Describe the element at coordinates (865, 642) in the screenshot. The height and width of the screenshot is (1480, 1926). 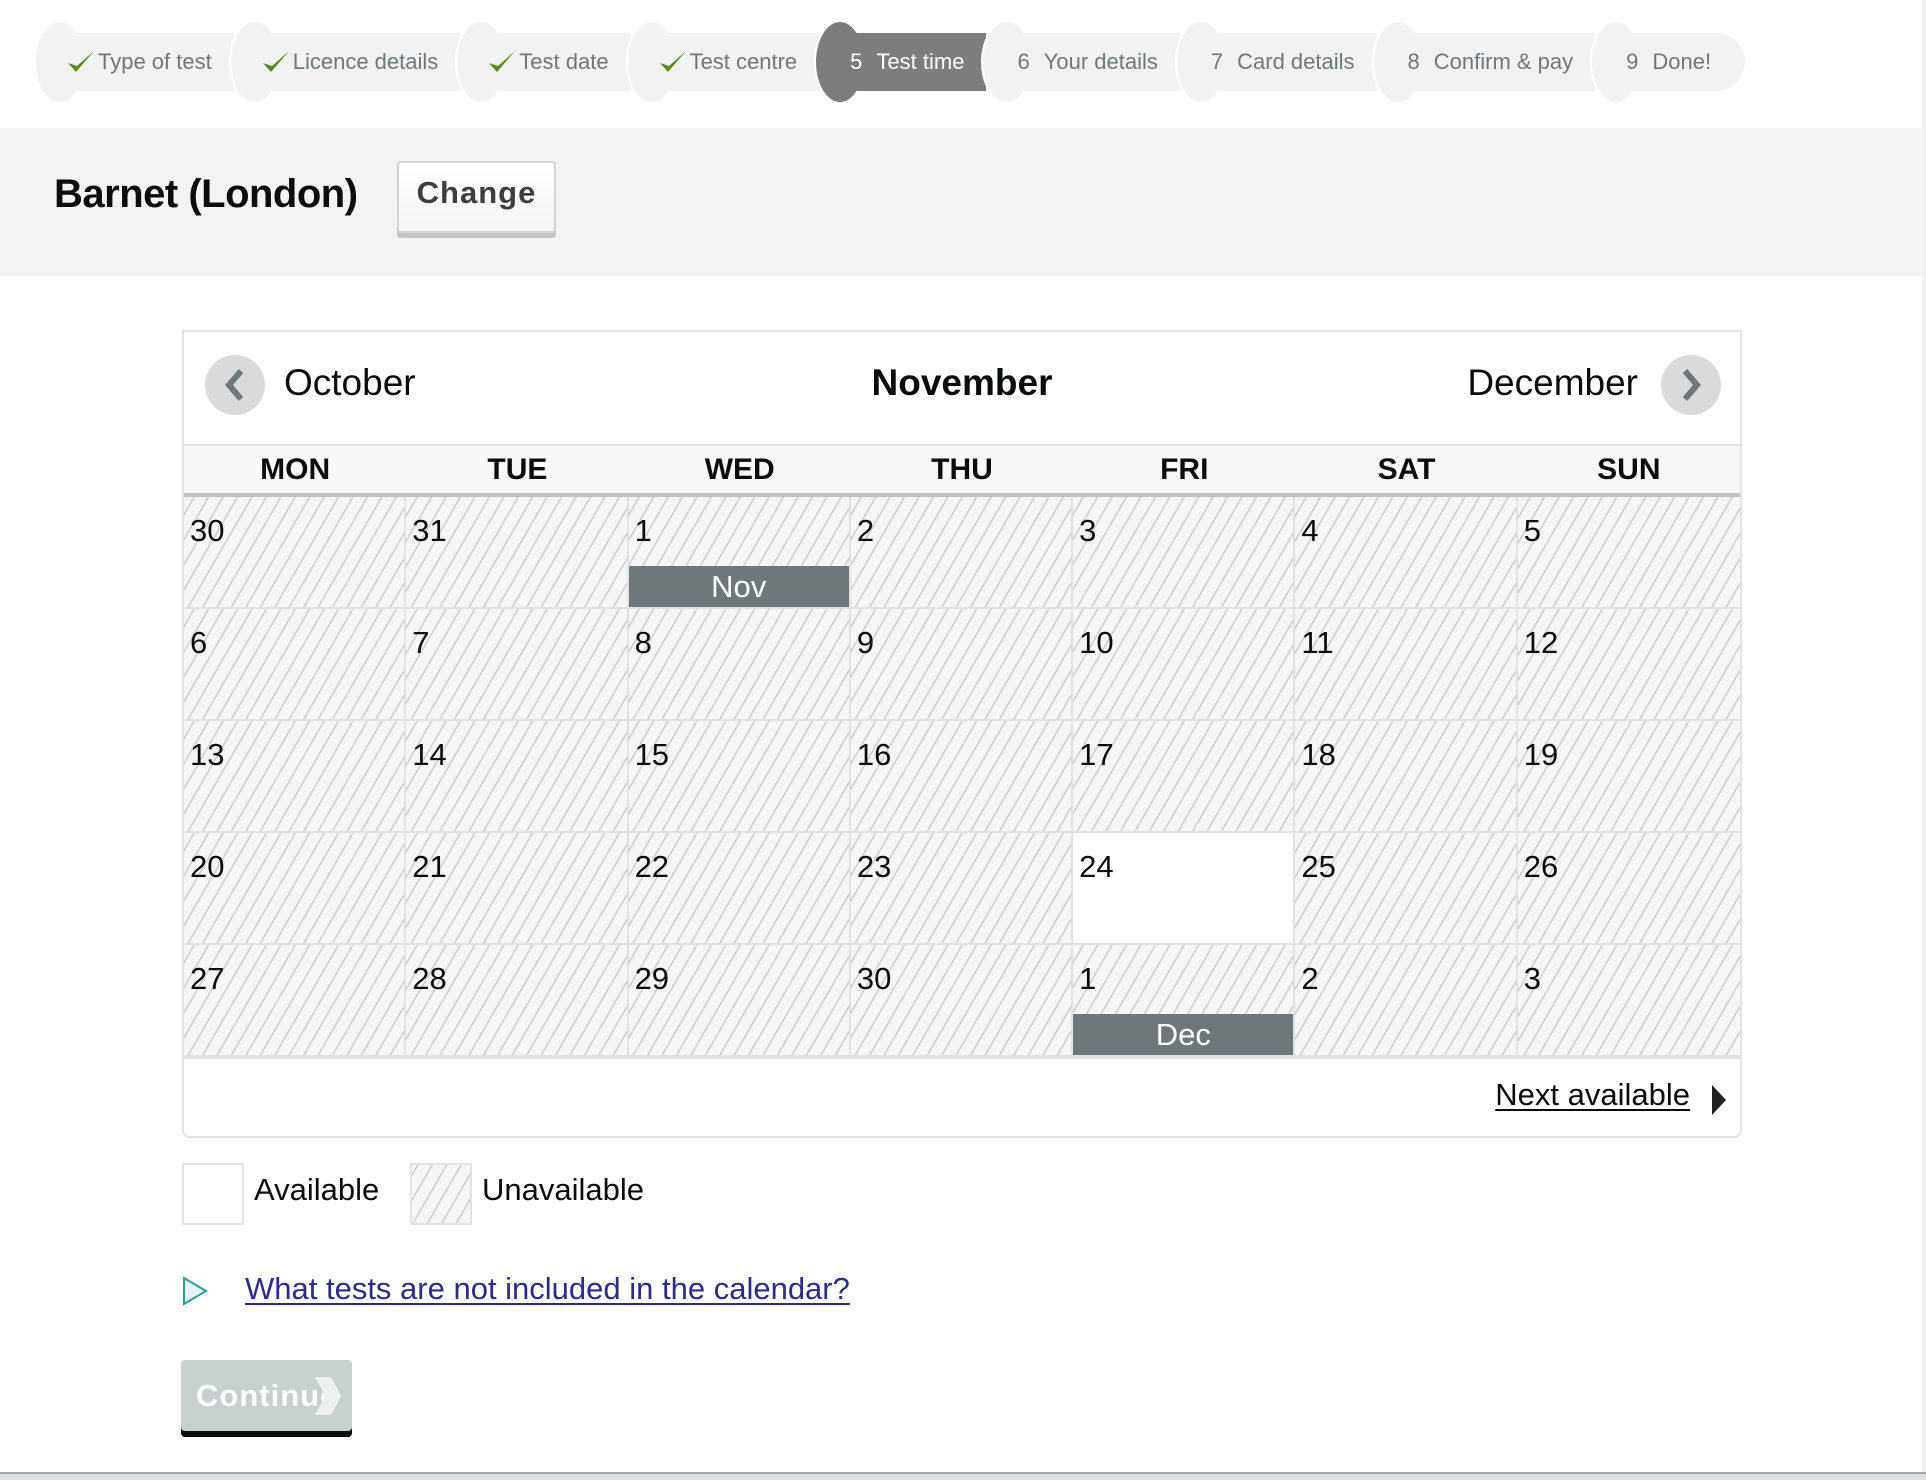
I see `day-number: 9` at that location.